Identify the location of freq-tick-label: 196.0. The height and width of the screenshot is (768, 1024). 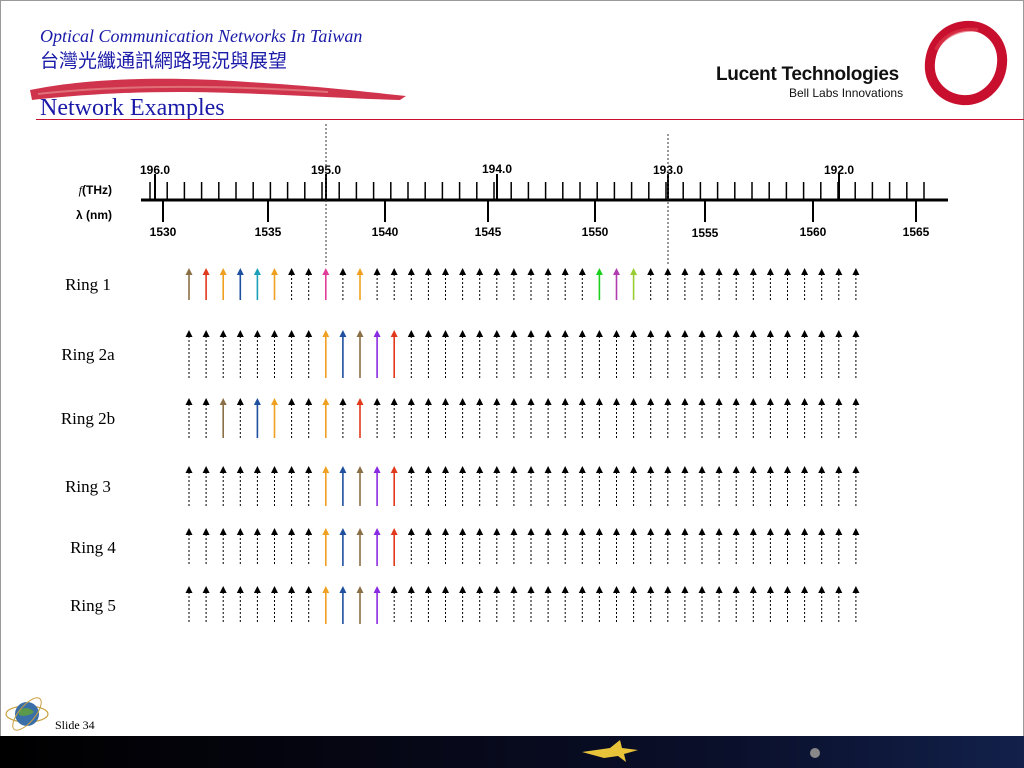
(155, 170).